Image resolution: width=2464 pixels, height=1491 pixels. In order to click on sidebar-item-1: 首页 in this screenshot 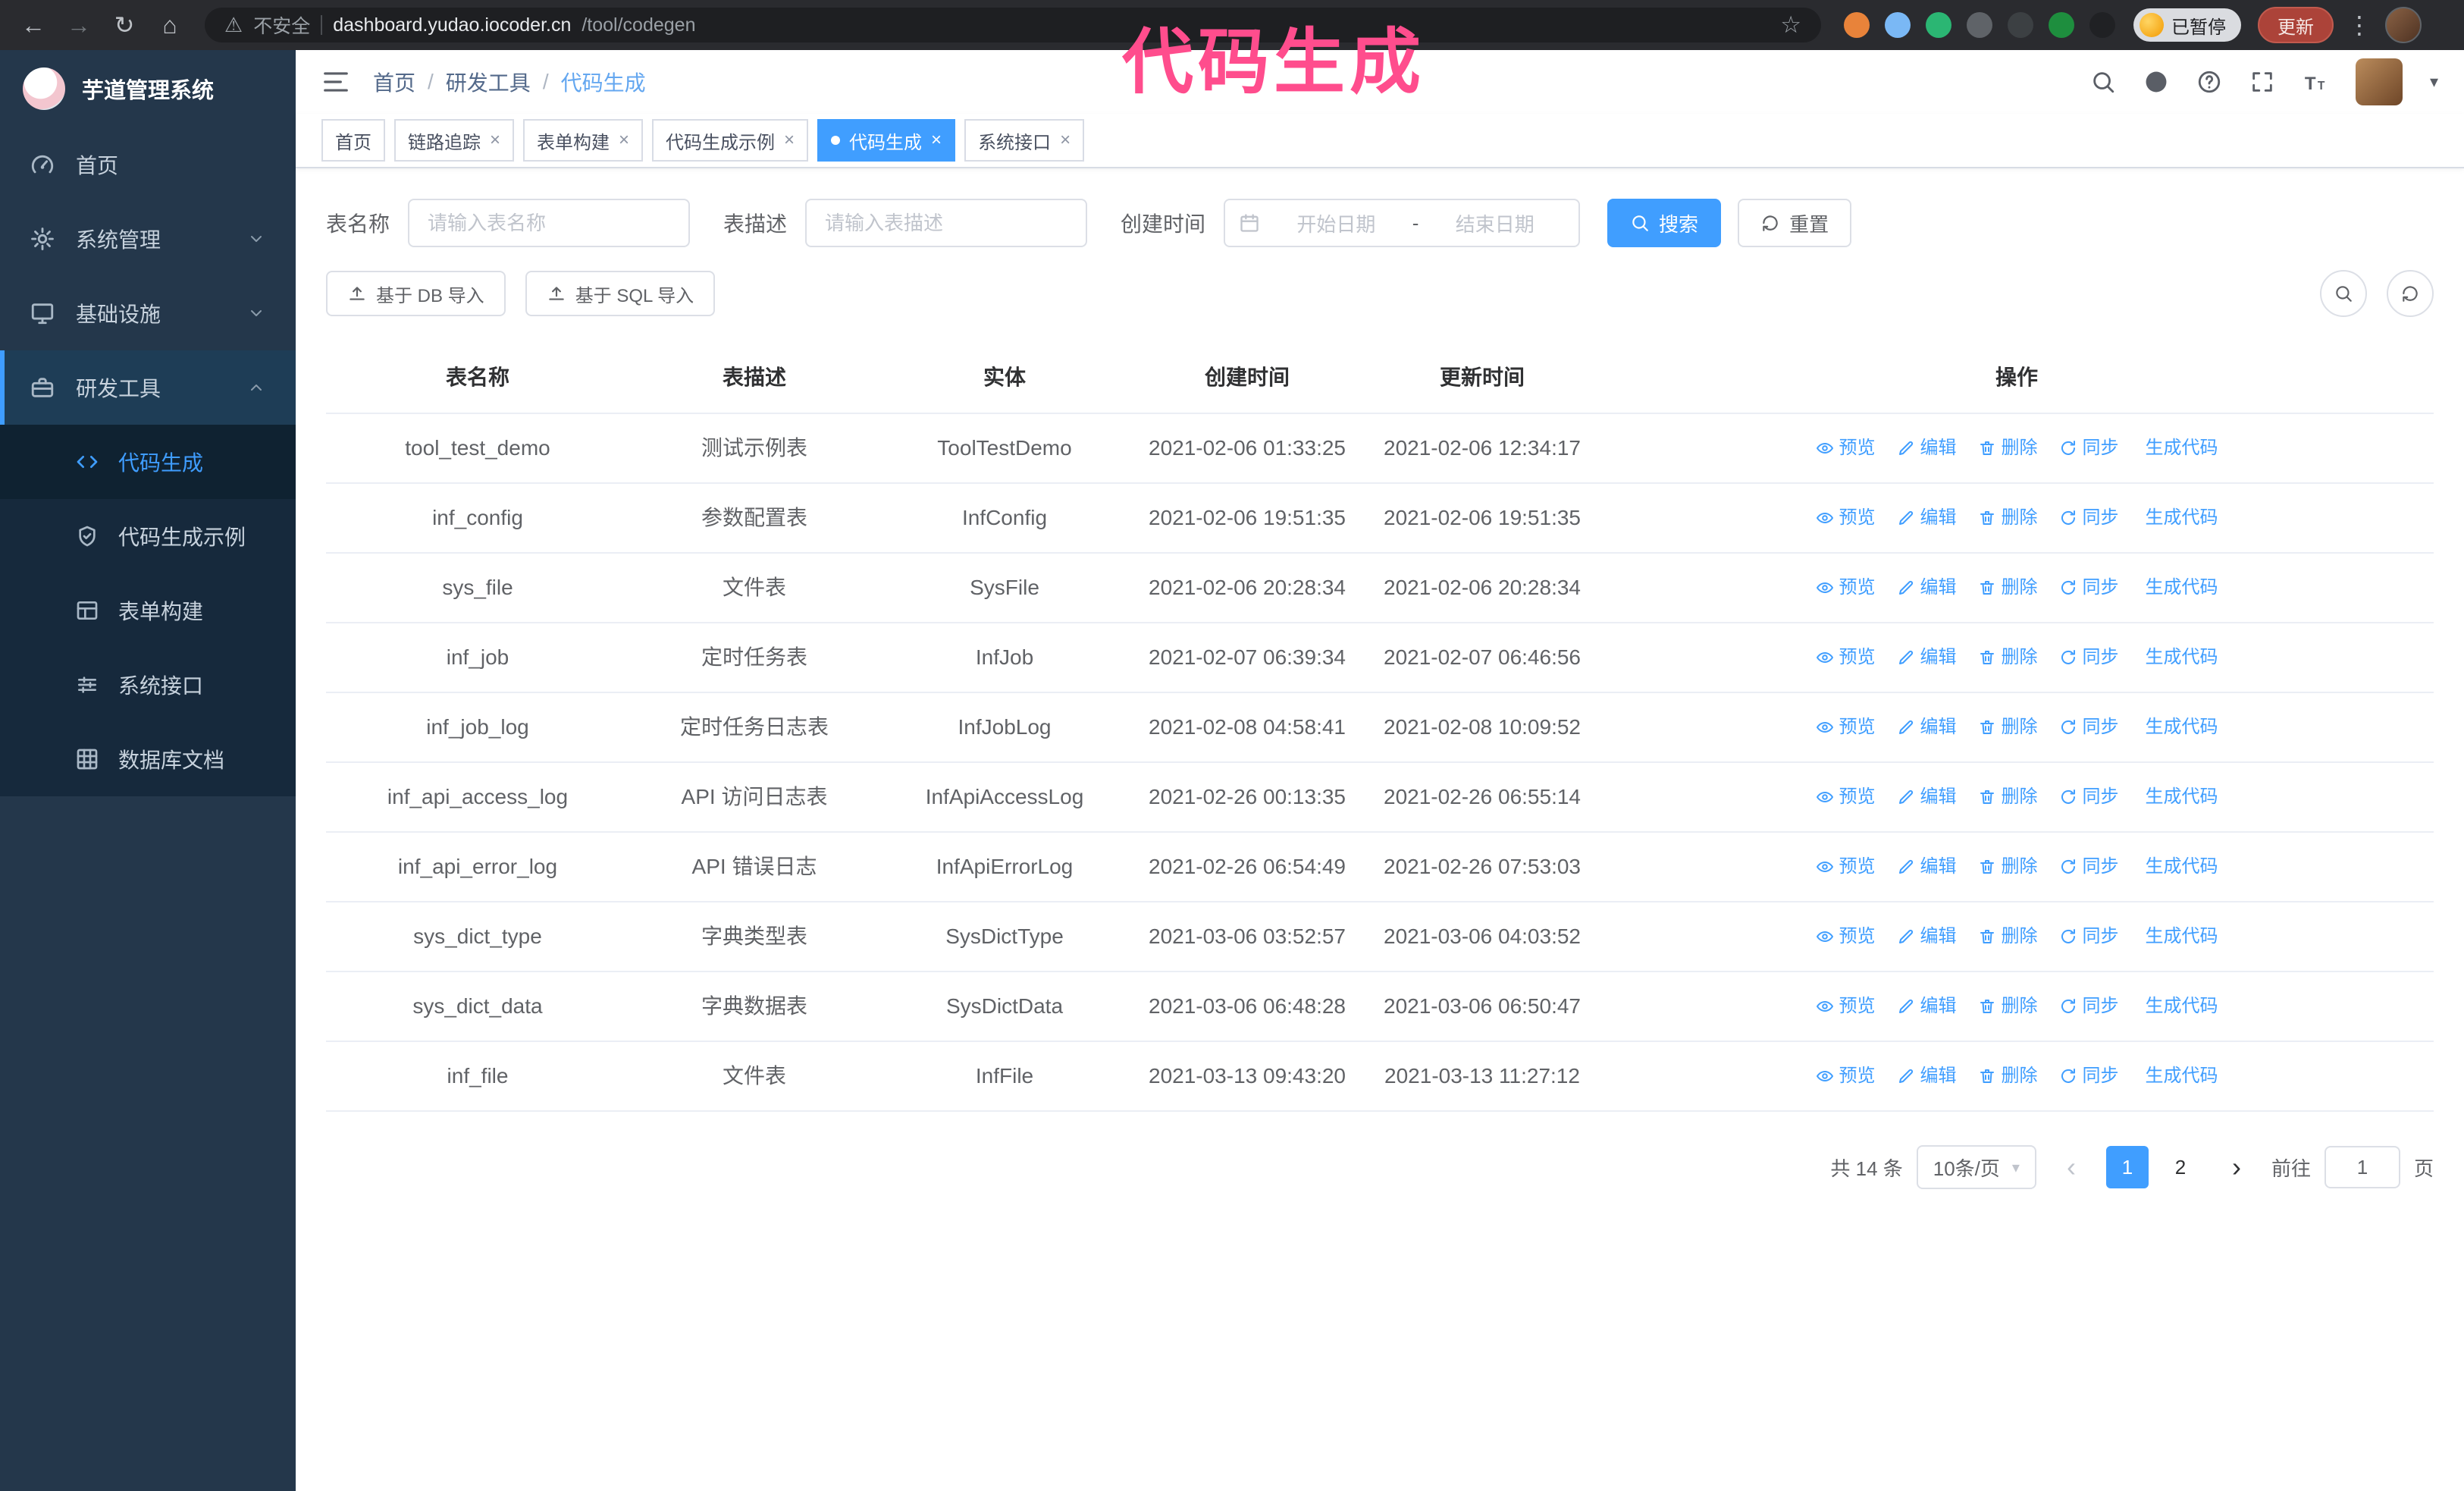, I will do `click(148, 164)`.